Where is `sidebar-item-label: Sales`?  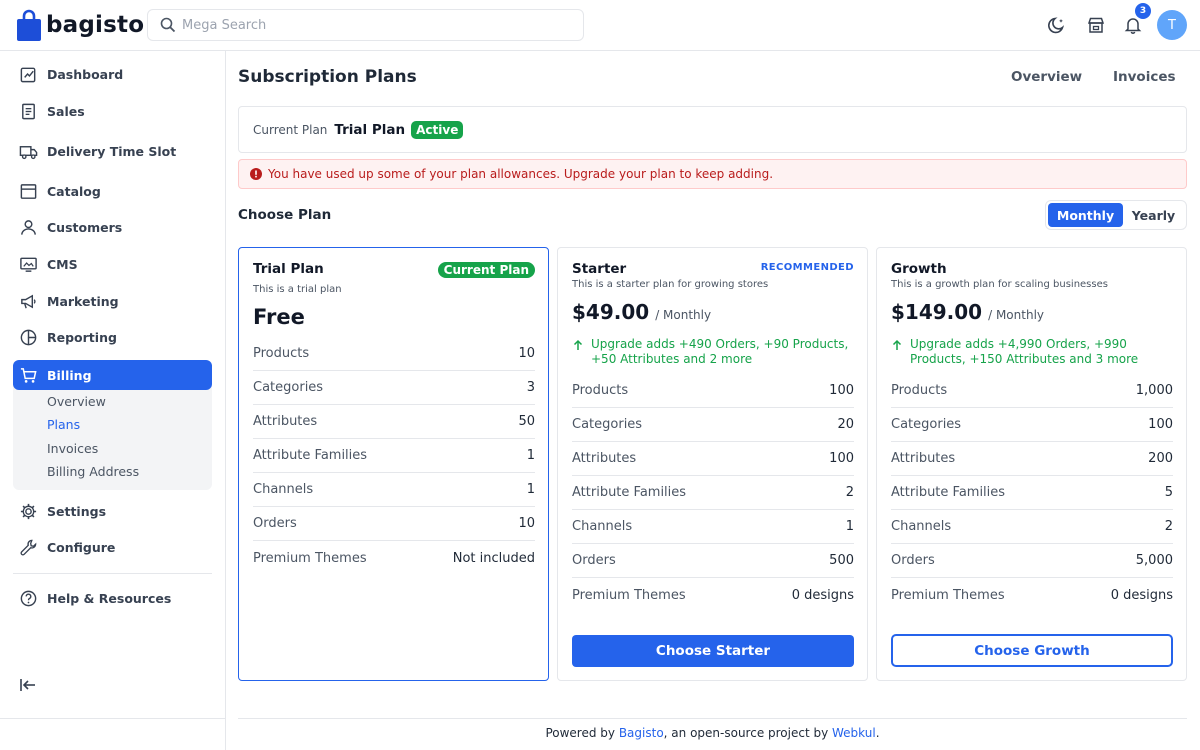
sidebar-item-label: Sales is located at coordinates (66, 111).